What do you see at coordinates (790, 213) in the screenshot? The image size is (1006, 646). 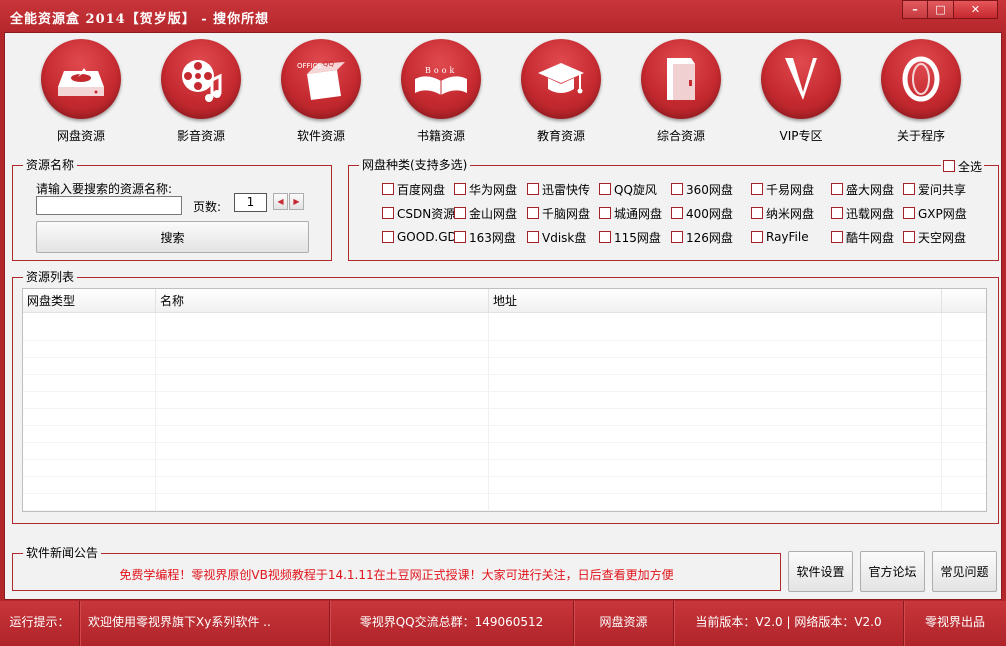 I see `disk-type-label: 纳米网盘` at bounding box center [790, 213].